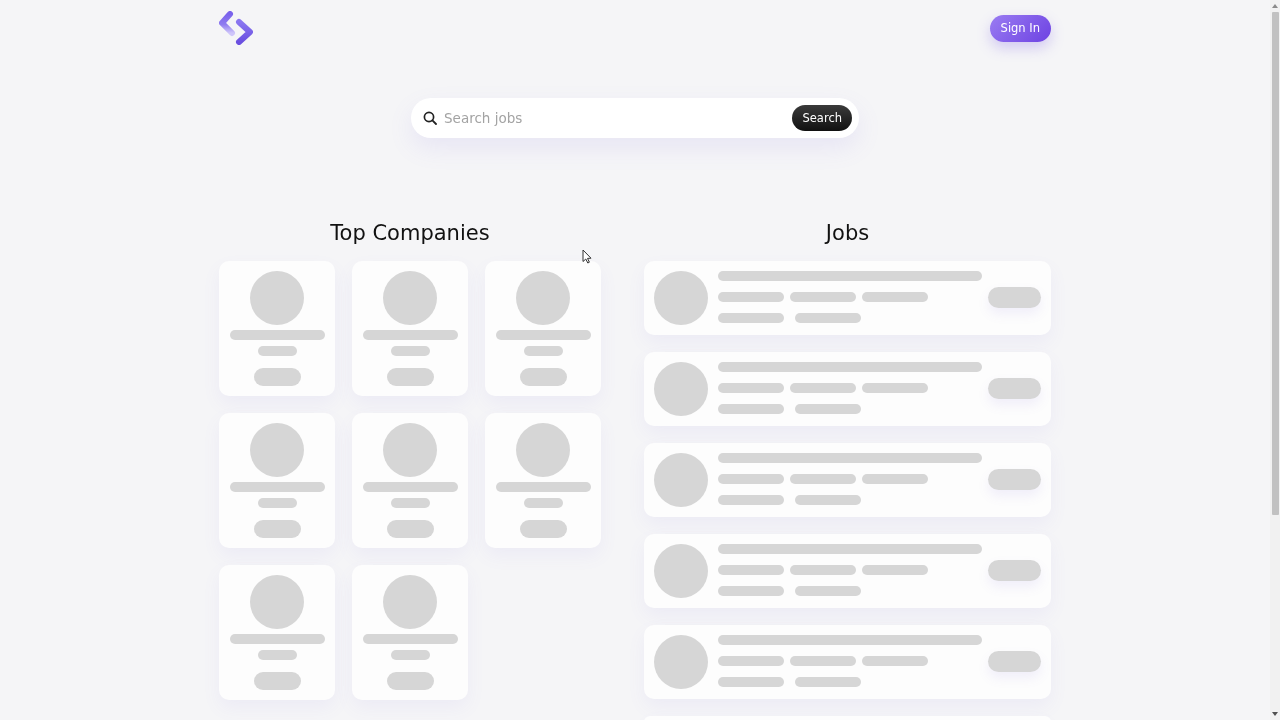 The height and width of the screenshot is (720, 1280). What do you see at coordinates (618, 118) in the screenshot?
I see `search-field: Search jobs` at bounding box center [618, 118].